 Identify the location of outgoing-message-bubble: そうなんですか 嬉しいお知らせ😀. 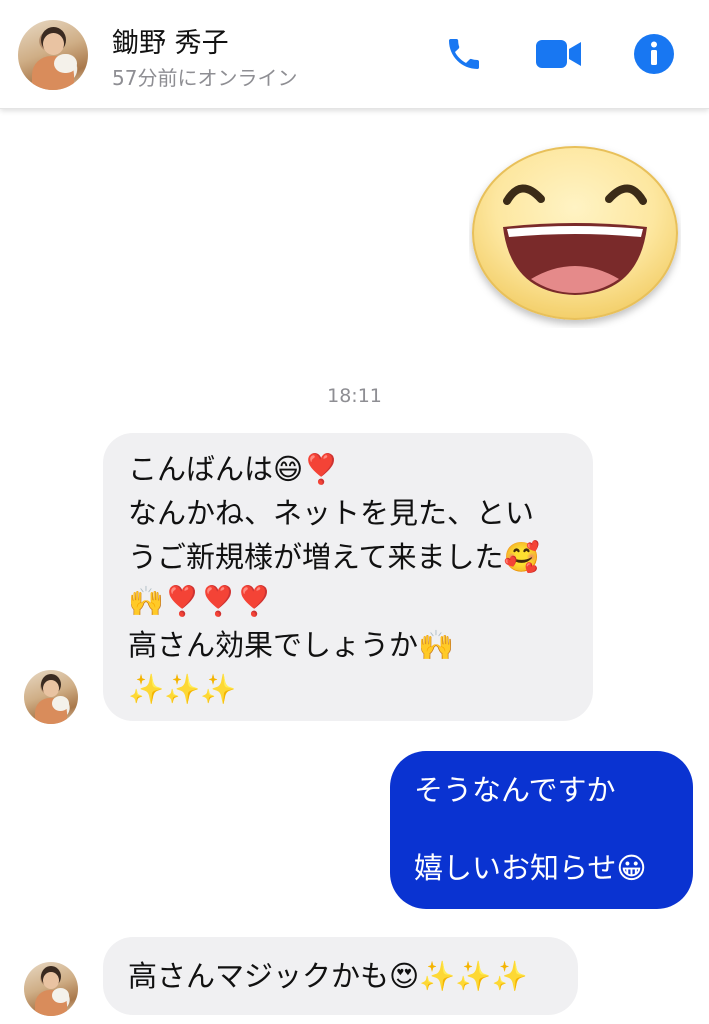
(541, 830).